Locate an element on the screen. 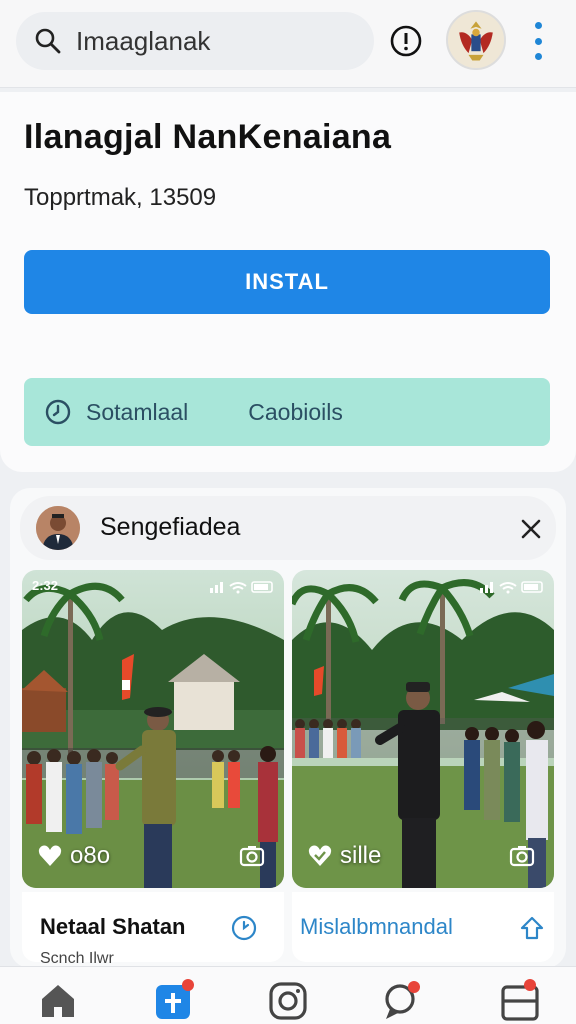  village-crowd-image is located at coordinates (423, 729).